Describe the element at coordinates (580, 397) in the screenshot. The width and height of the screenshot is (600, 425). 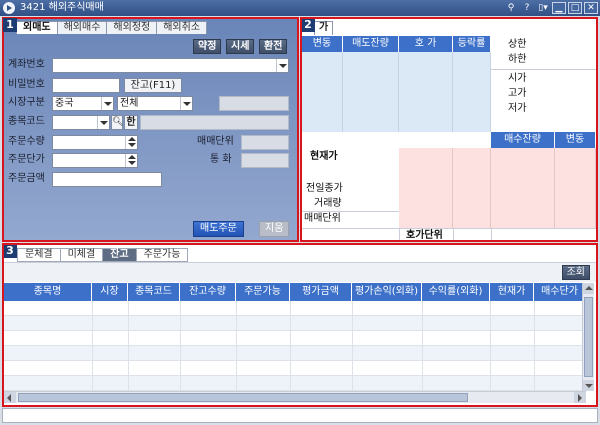
I see `scroll-right-icon` at that location.